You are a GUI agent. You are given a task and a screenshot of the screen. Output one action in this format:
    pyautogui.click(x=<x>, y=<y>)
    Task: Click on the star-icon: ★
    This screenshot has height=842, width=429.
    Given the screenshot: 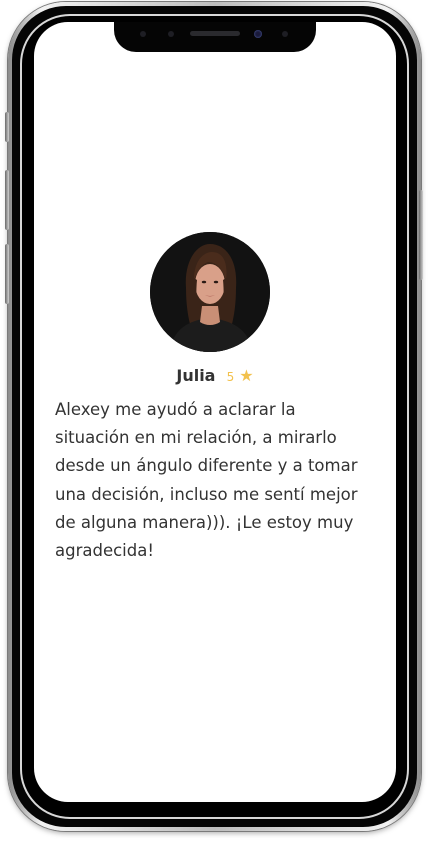 What is the action you would take?
    pyautogui.click(x=246, y=375)
    